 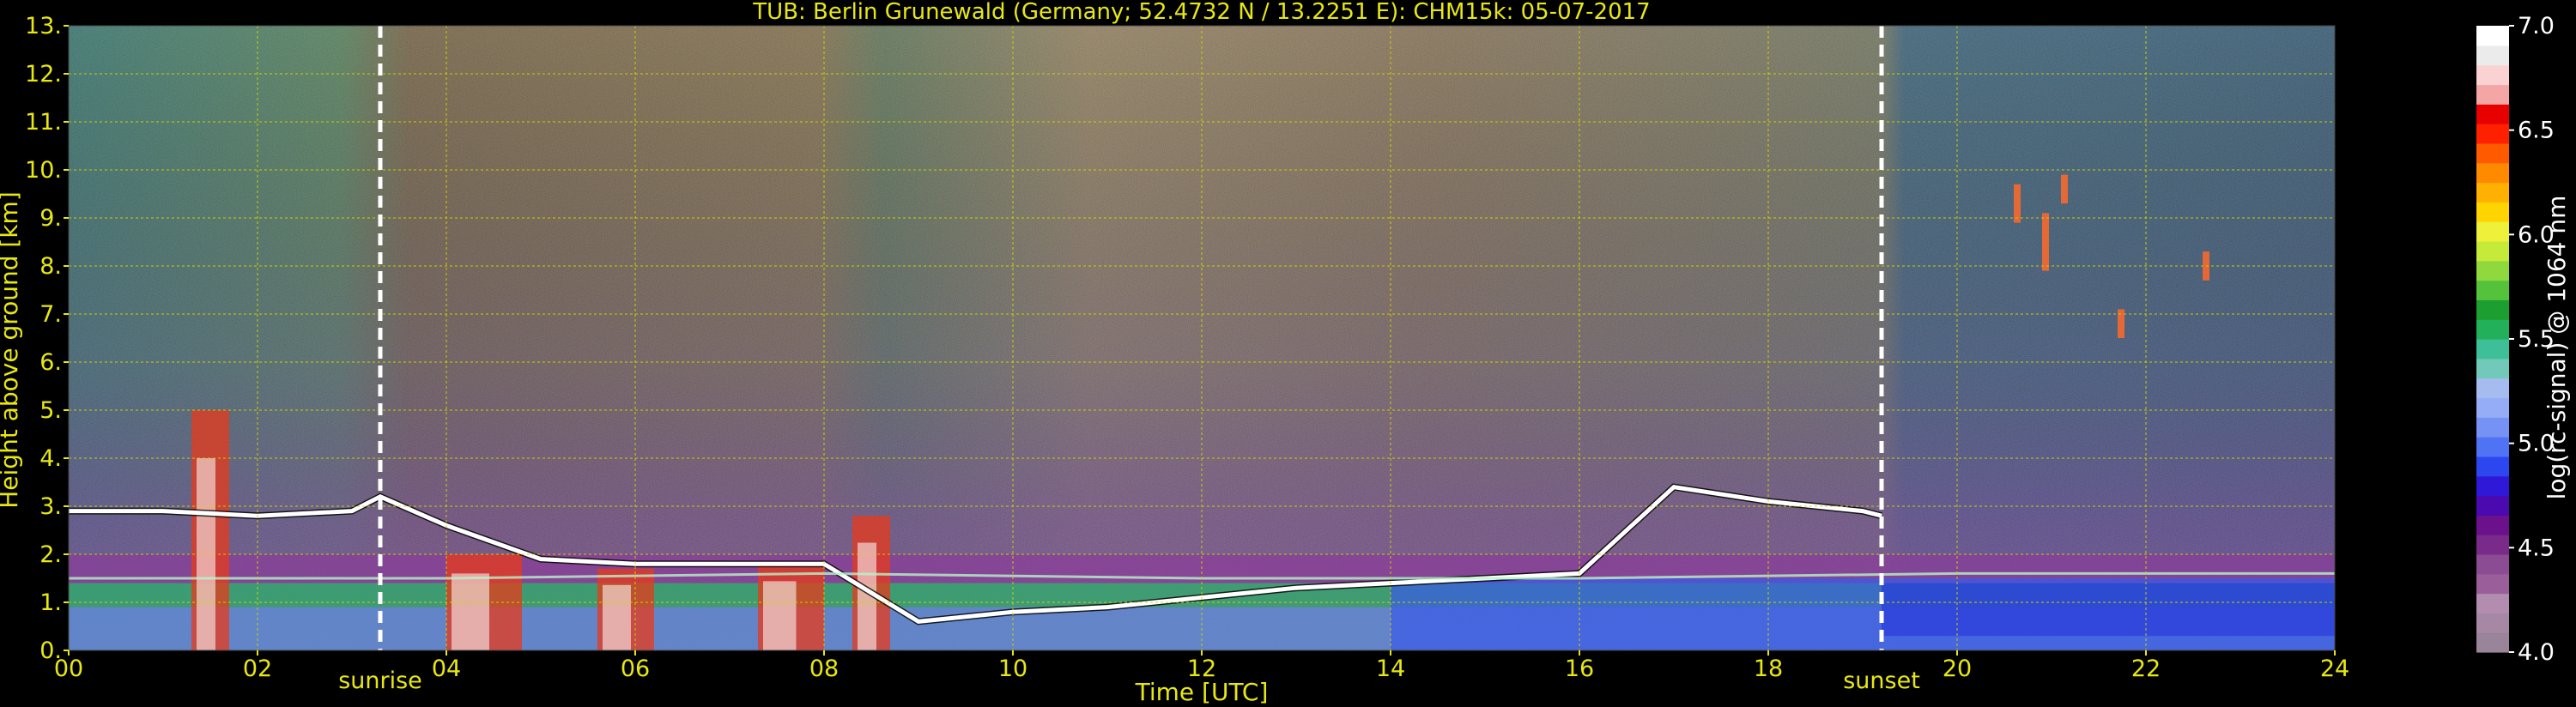 What do you see at coordinates (43, 75) in the screenshot?
I see `y-tick-label: 12.` at bounding box center [43, 75].